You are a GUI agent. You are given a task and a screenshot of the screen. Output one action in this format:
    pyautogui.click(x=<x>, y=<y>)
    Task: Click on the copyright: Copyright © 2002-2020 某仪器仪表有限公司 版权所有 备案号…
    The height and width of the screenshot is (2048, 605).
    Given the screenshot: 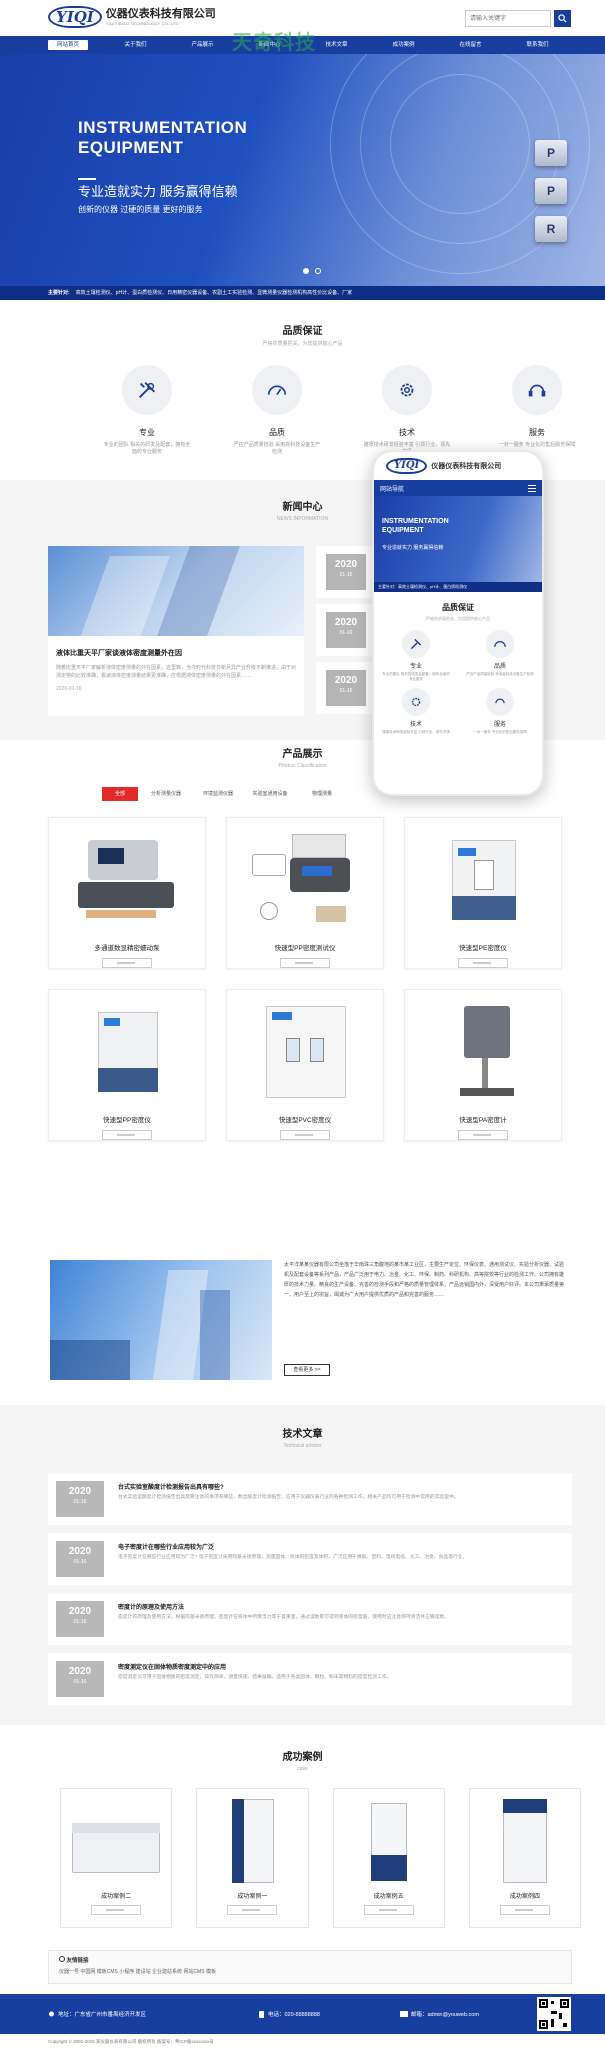 What is the action you would take?
    pyautogui.click(x=302, y=2042)
    